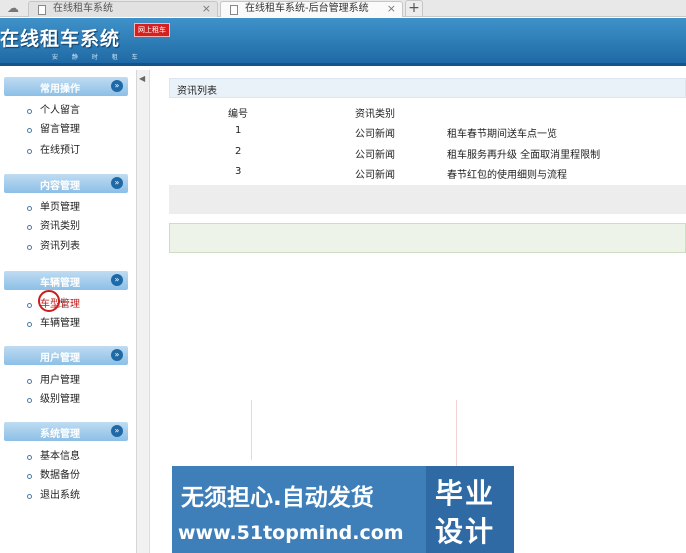 Image resolution: width=686 pixels, height=553 pixels. What do you see at coordinates (60, 434) in the screenshot?
I see `group-title: 系统管理` at bounding box center [60, 434].